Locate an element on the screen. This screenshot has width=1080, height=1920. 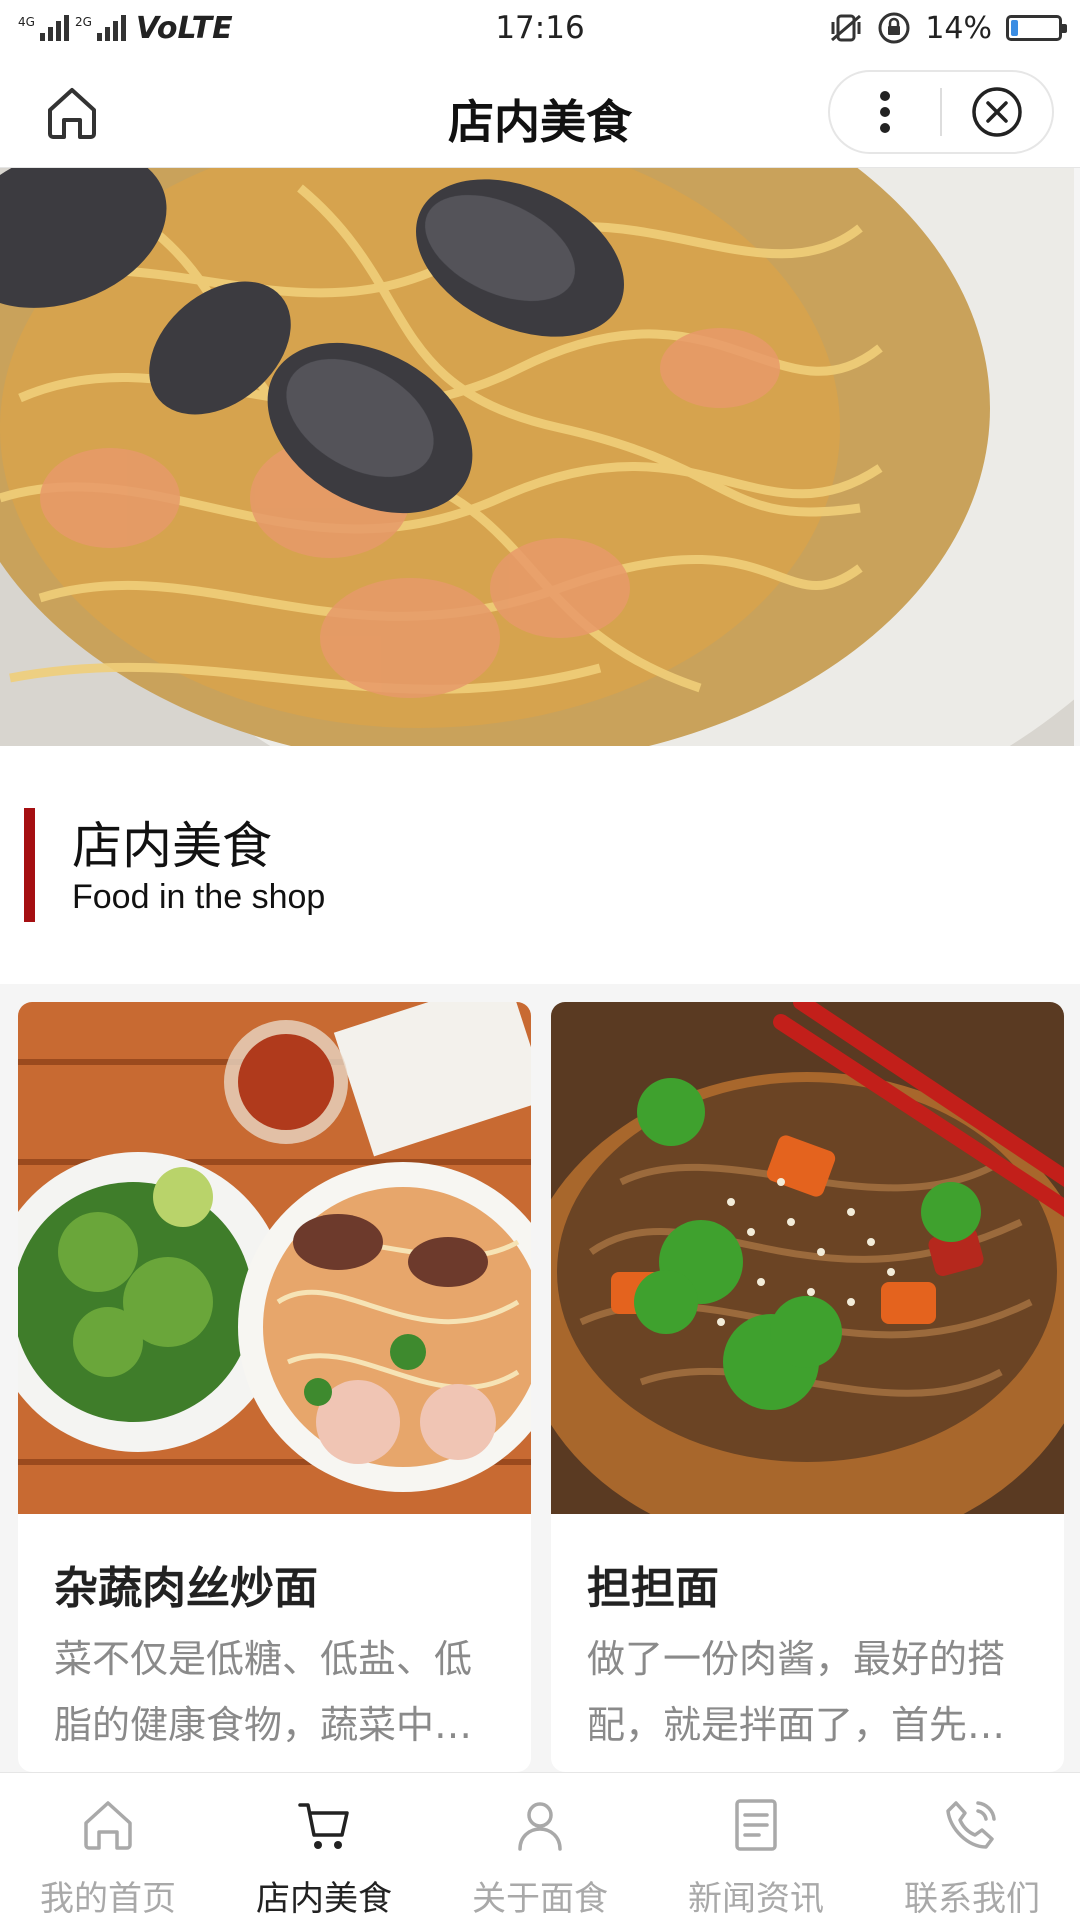
cart-icon is located at coordinates (323, 1826).